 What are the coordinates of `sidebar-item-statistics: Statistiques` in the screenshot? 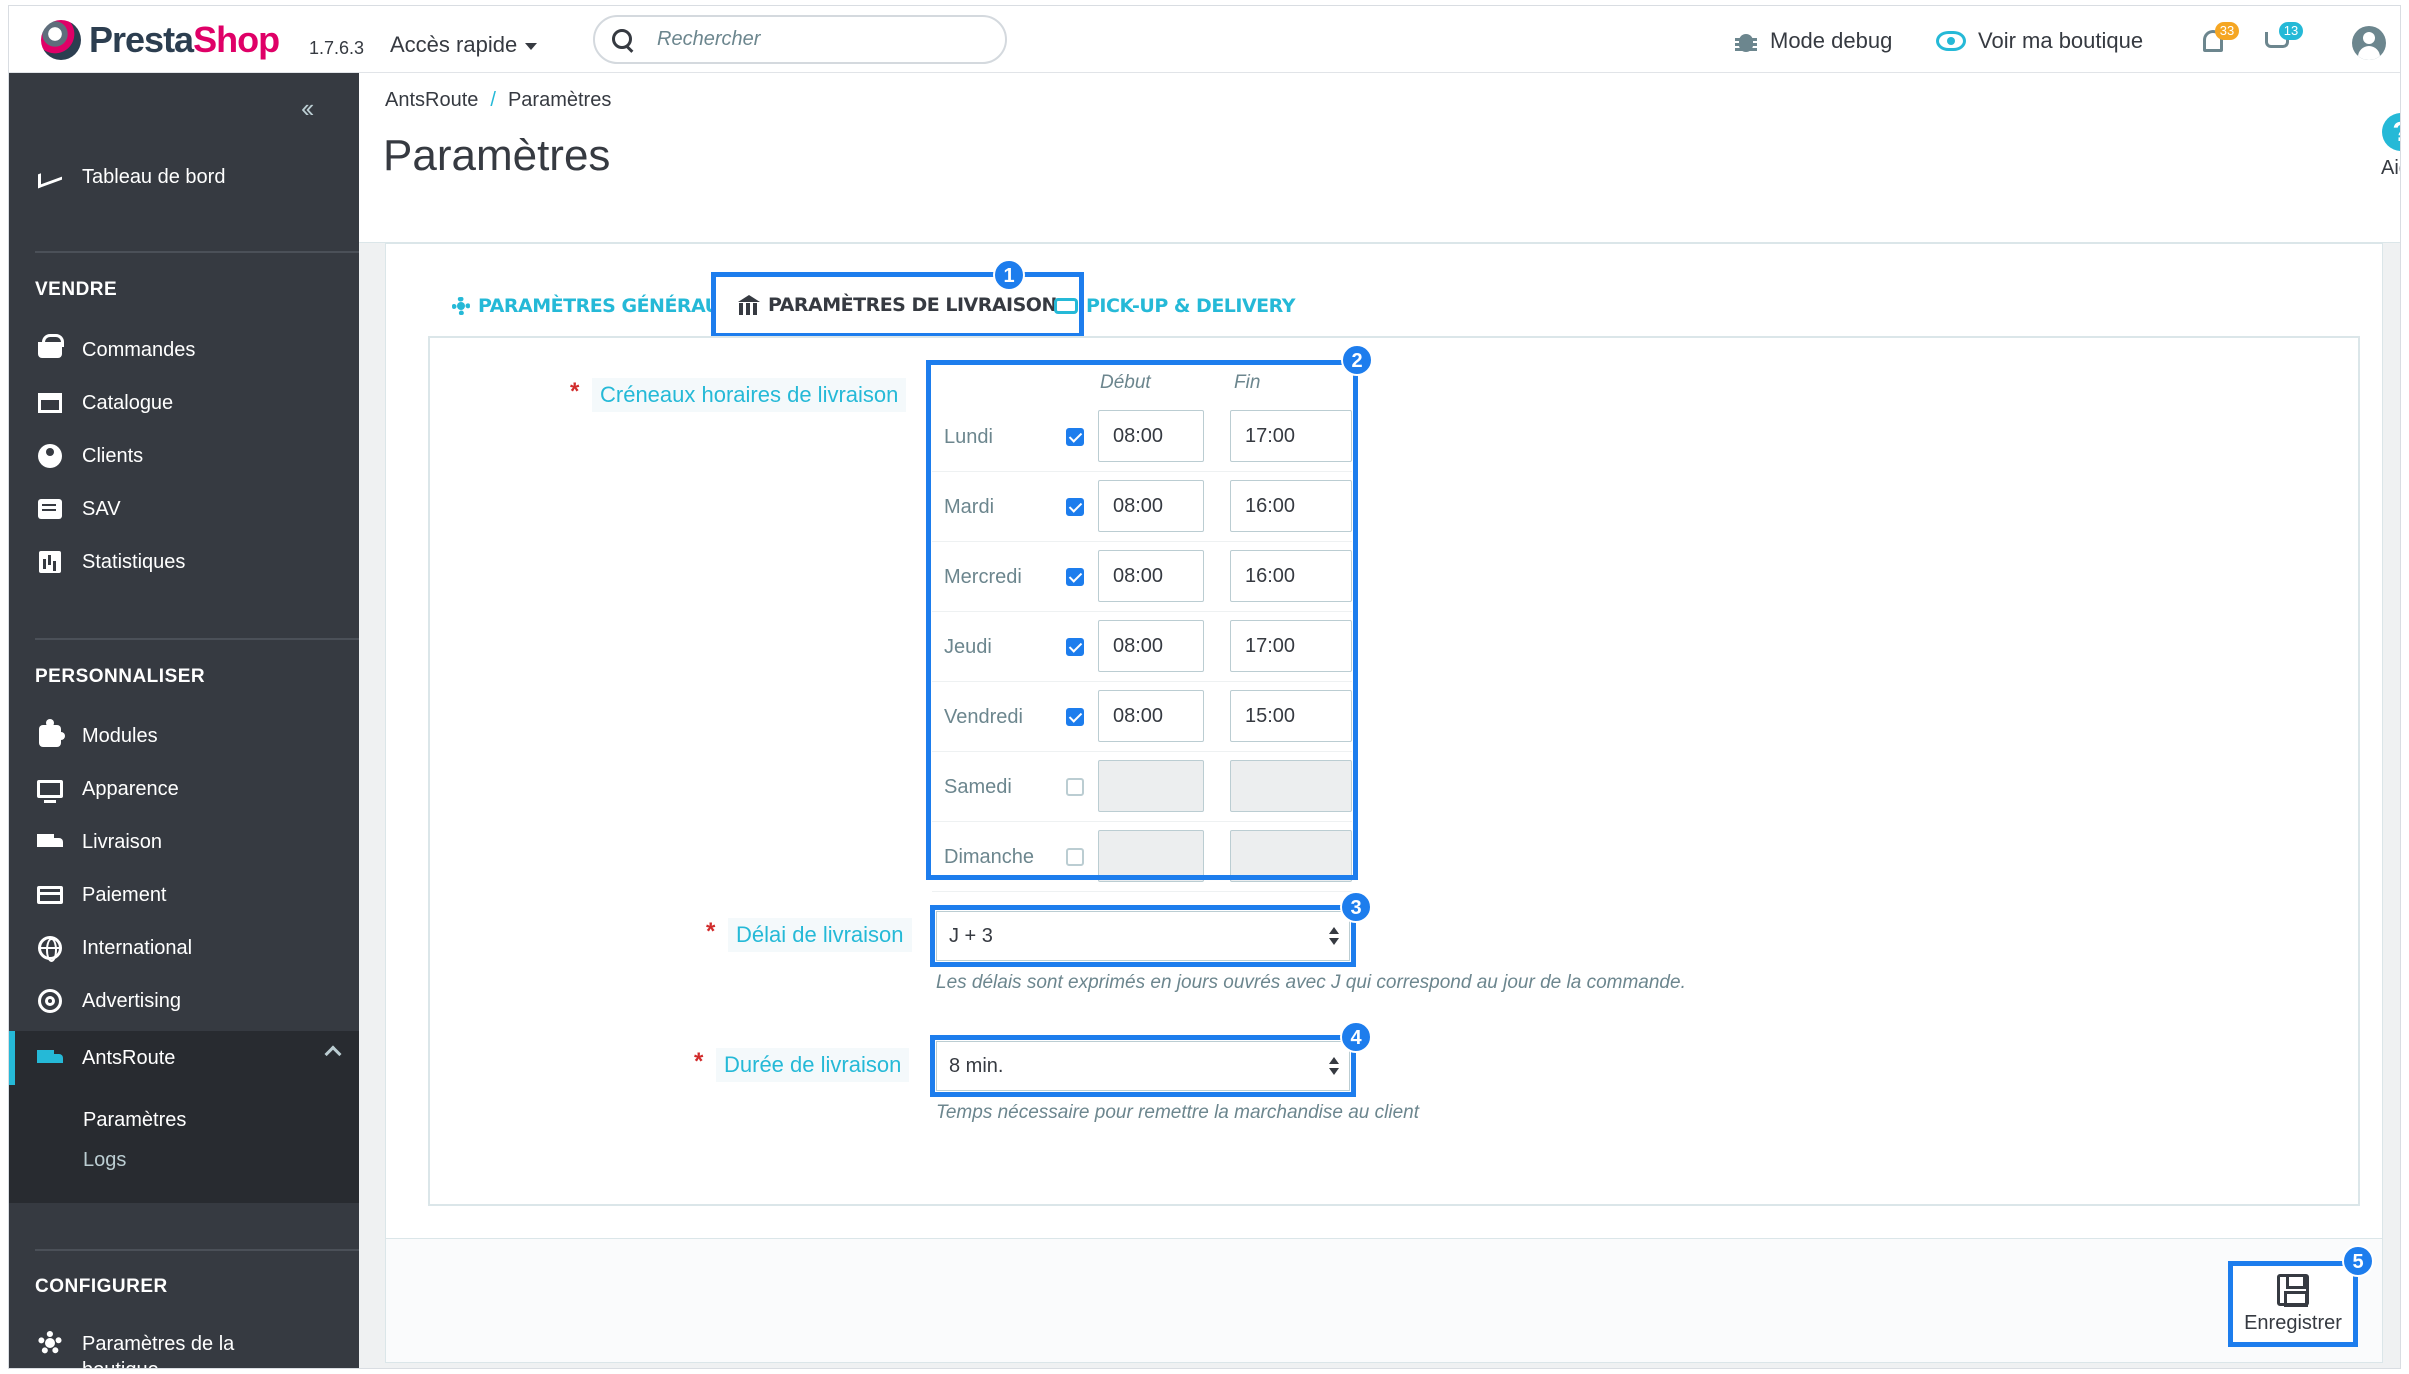 It's located at (184, 562).